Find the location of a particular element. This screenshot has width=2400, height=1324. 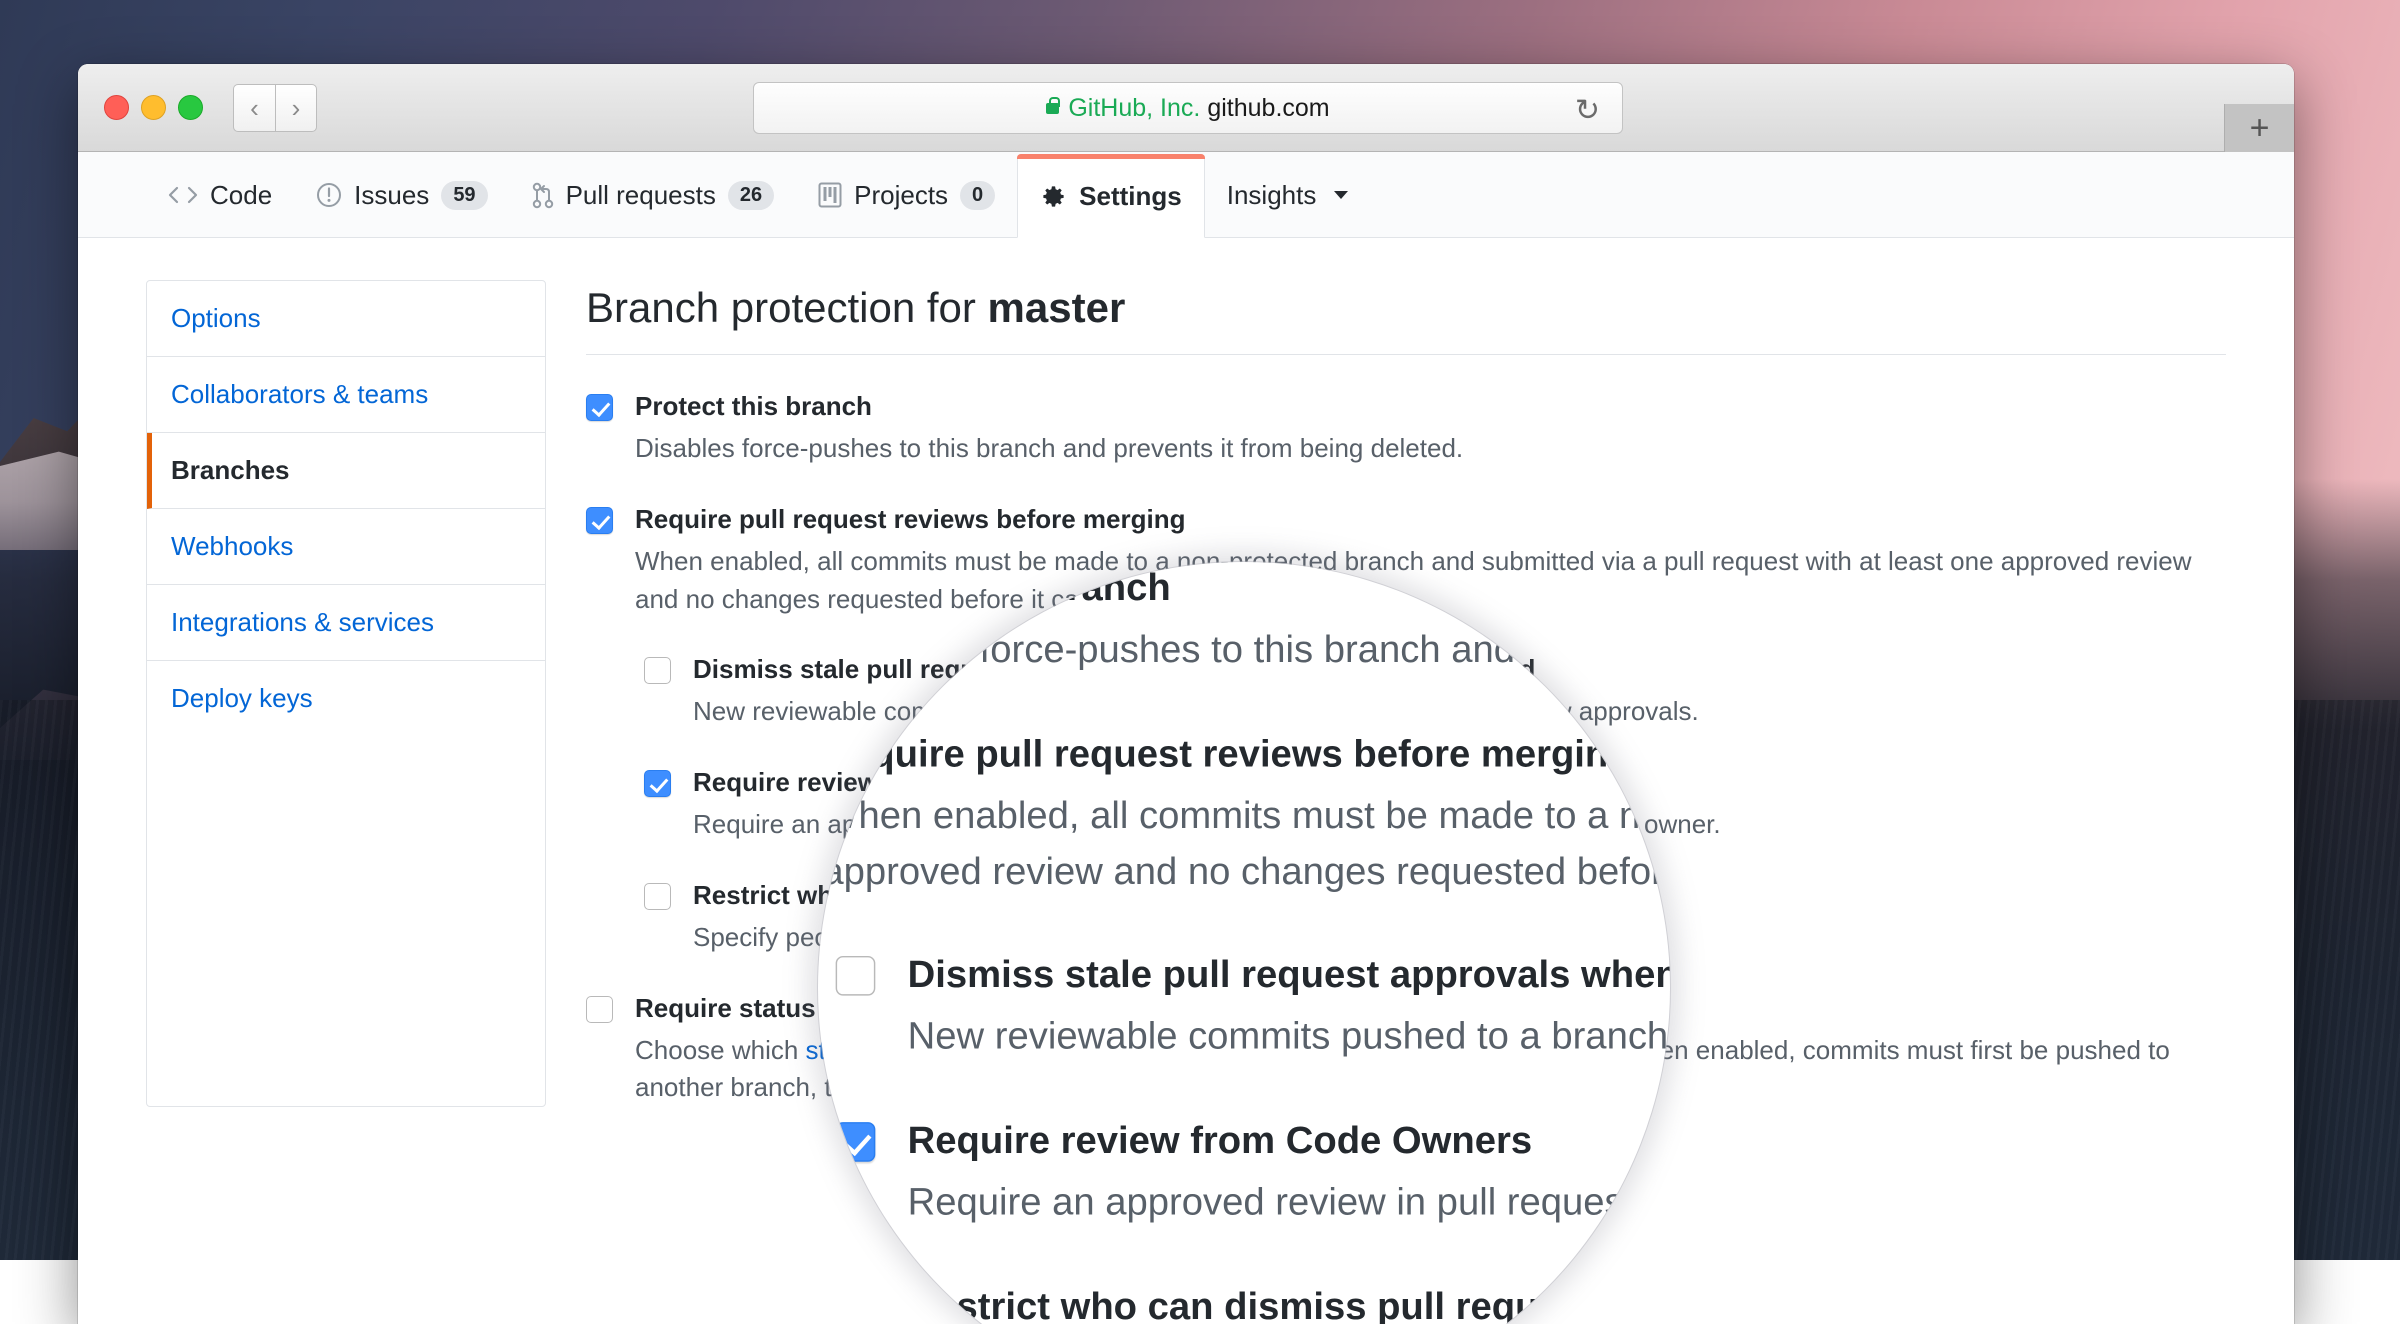

sidebar-item-label: Branches is located at coordinates (230, 470).